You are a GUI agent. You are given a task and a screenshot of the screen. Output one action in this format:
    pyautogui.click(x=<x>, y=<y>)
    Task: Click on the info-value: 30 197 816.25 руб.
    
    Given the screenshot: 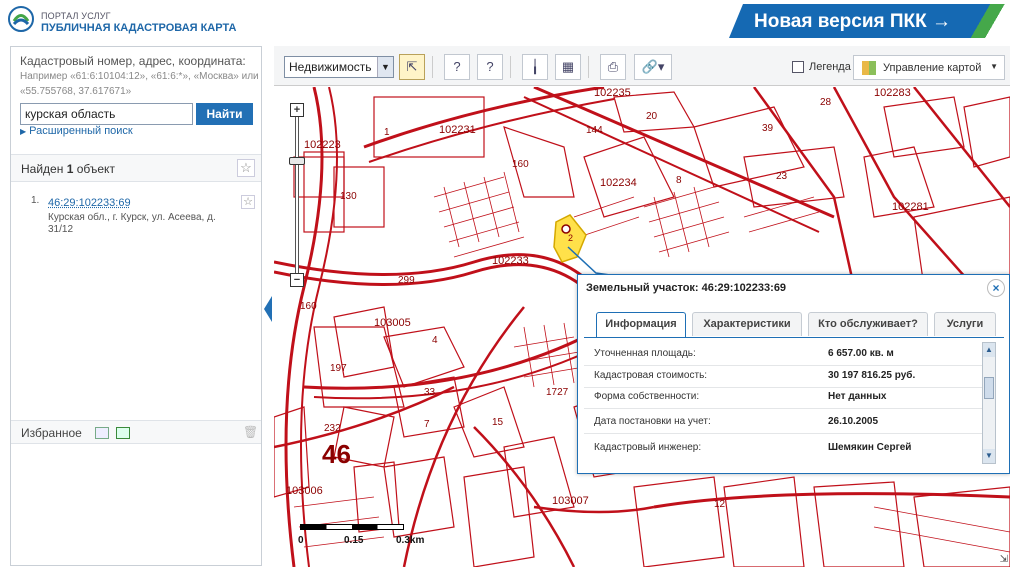 What is the action you would take?
    pyautogui.click(x=872, y=375)
    